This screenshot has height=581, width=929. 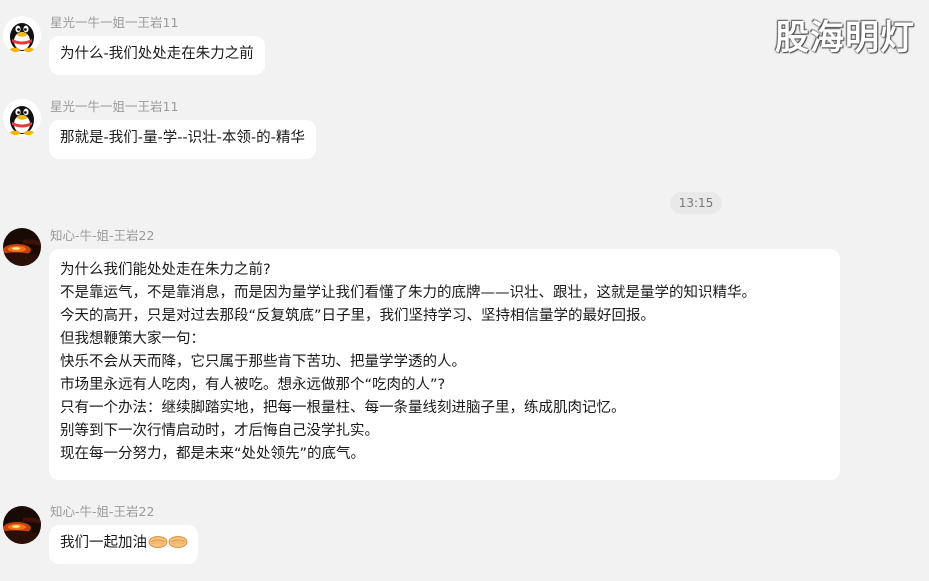 I want to click on watermark-logo: 股海明灯, so click(x=845, y=38).